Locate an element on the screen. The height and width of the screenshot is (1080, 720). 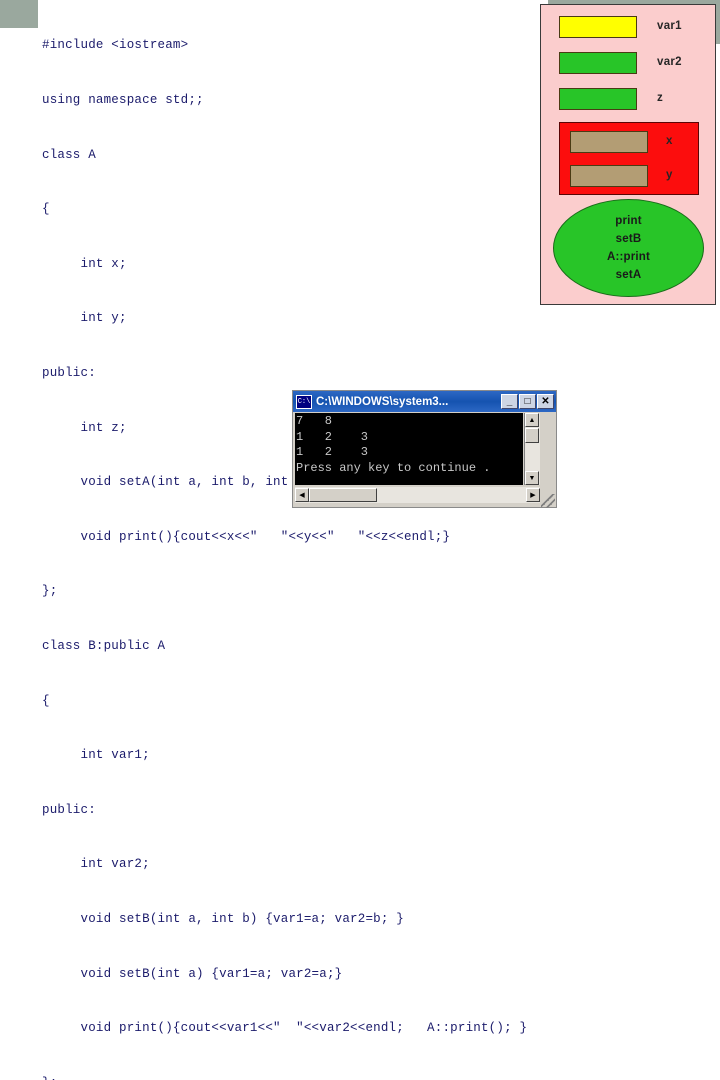
console-app-icon: C:\ is located at coordinates (304, 401).